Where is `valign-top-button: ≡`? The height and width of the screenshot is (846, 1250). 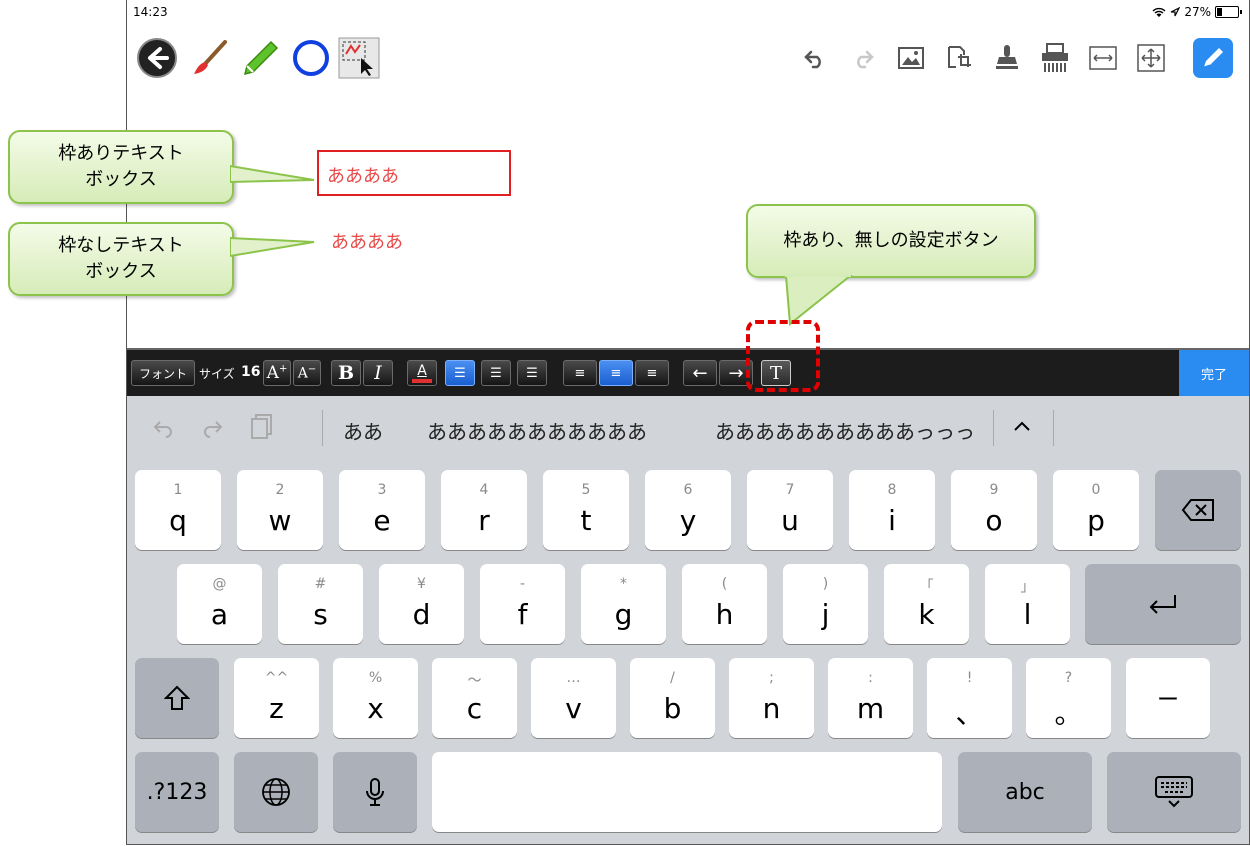 valign-top-button: ≡ is located at coordinates (580, 373).